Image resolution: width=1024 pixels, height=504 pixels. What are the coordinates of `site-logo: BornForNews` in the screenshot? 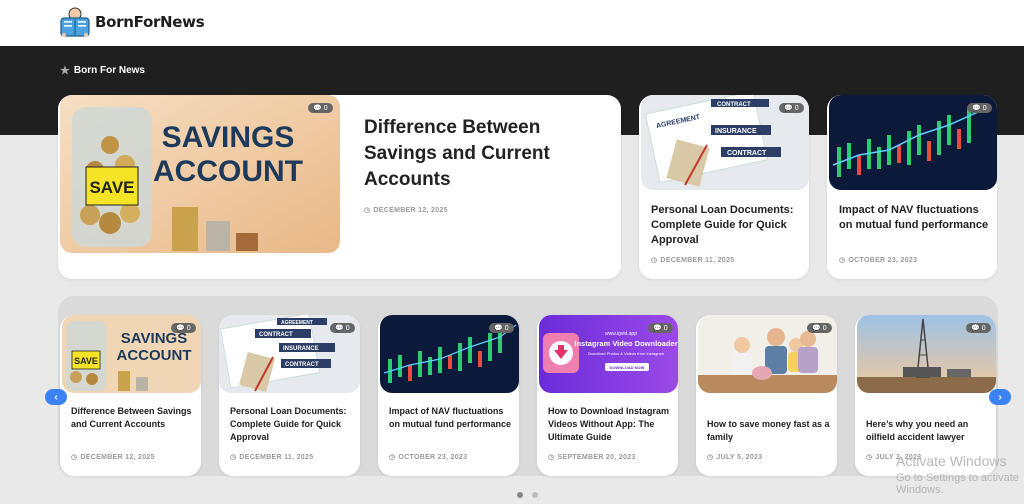 It's located at (131, 22).